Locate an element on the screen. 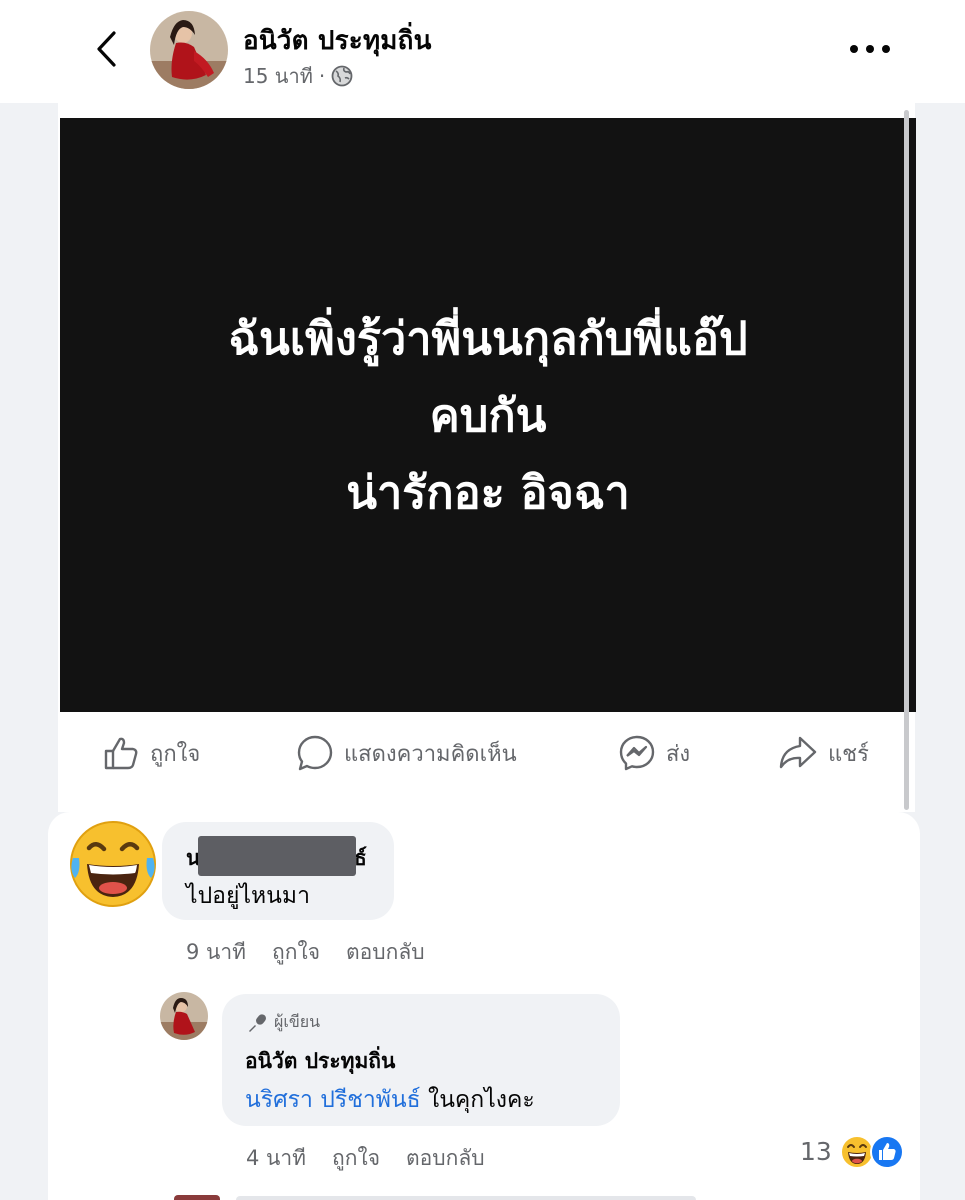 The height and width of the screenshot is (1200, 965). reply-reactions: 13 is located at coordinates (853, 1151).